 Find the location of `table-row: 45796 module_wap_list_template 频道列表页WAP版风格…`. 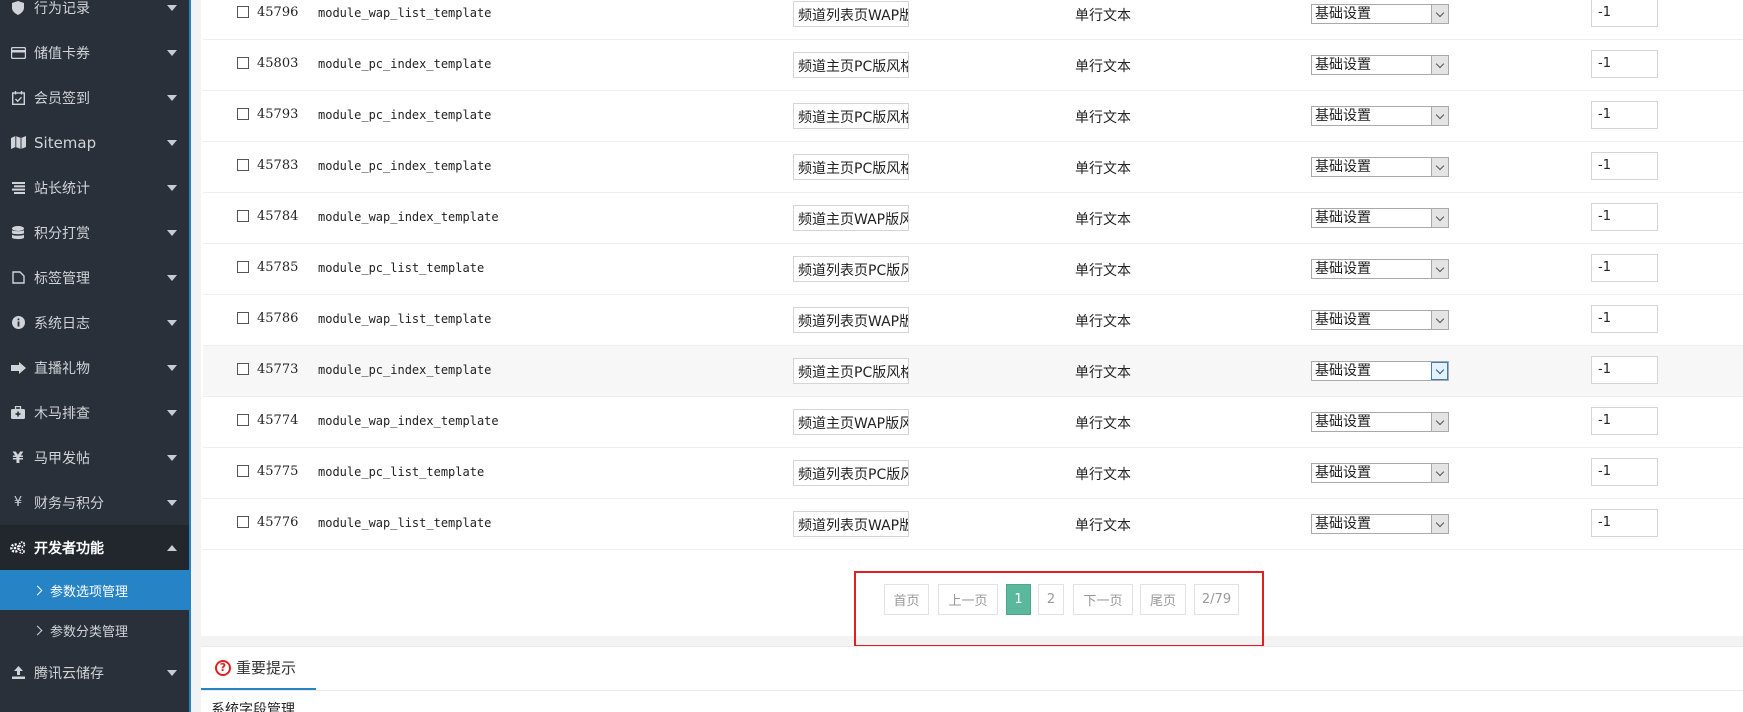

table-row: 45796 module_wap_list_template 频道列表页WAP版风格… is located at coordinates (973, 20).